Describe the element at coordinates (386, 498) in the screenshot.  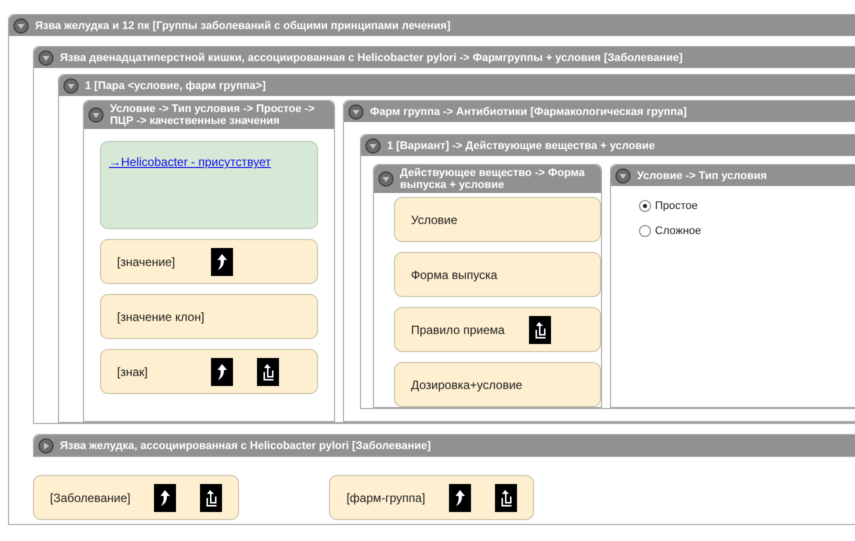
I see `item-label: [фарм-группа]` at that location.